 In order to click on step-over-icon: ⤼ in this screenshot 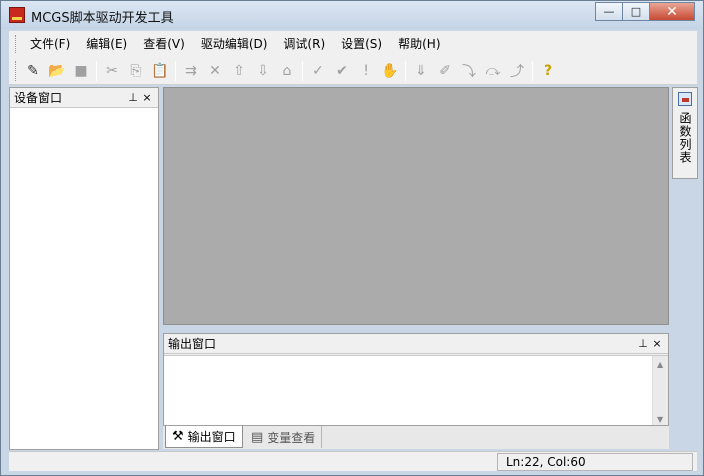, I will do `click(493, 71)`.